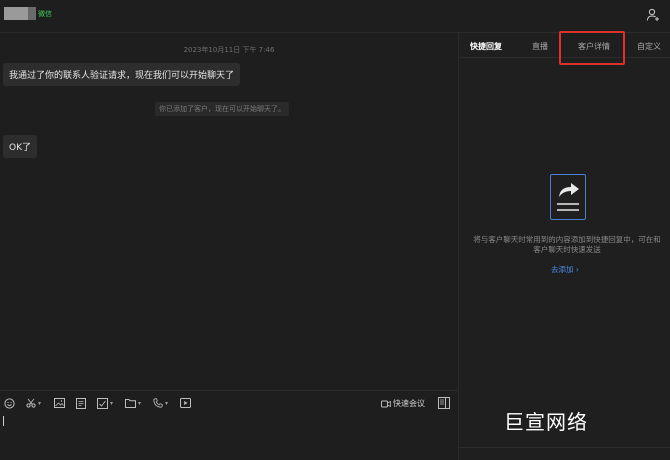 This screenshot has width=670, height=460. I want to click on system-message: 你已添加了客户，现在可以开始聊天了。, so click(222, 109).